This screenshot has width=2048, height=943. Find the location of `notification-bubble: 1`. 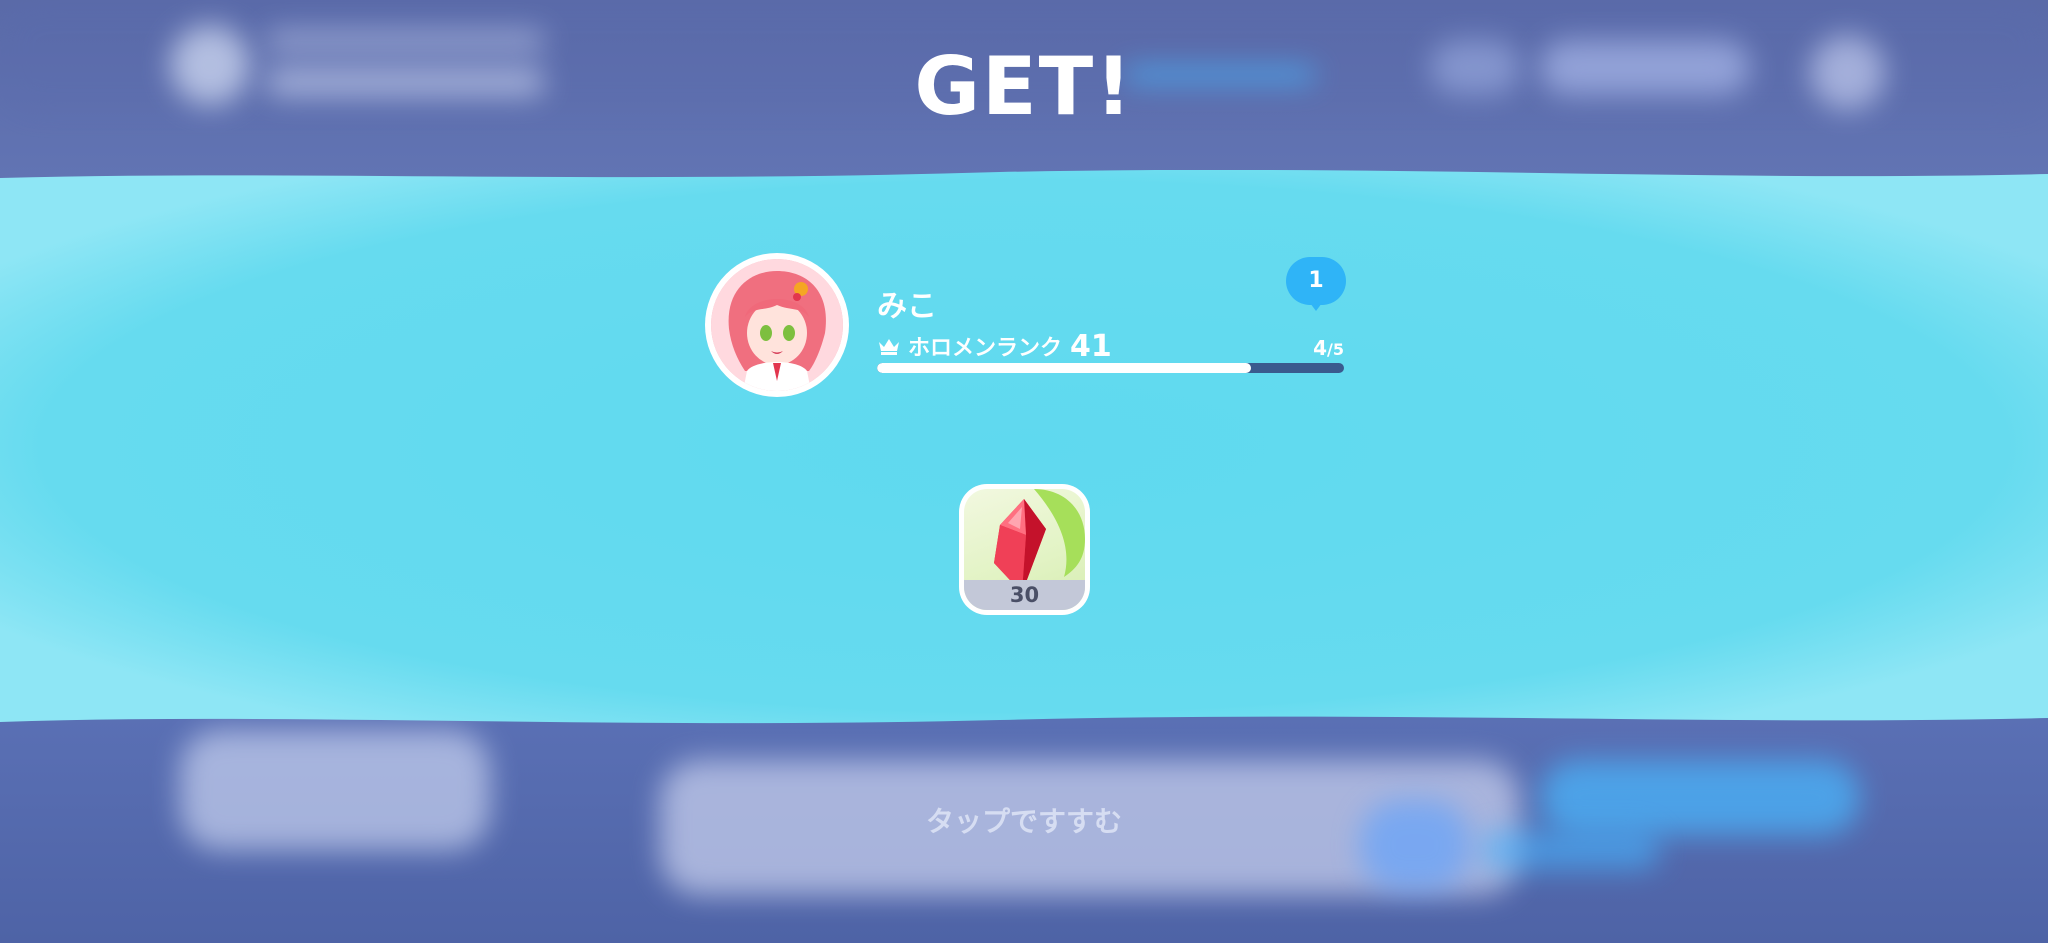

notification-bubble: 1 is located at coordinates (1316, 283).